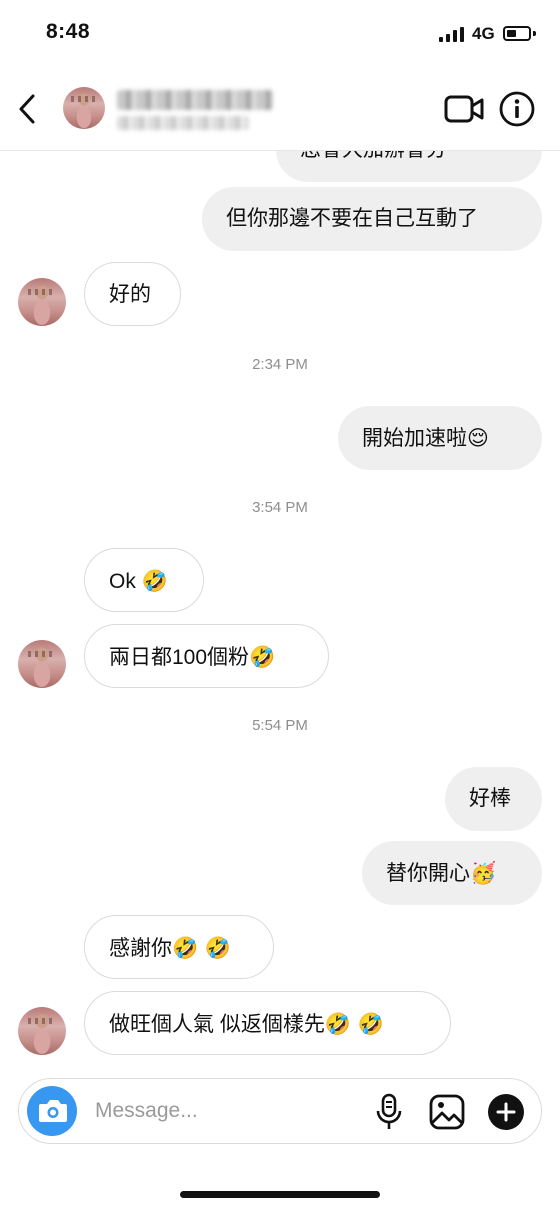 The image size is (560, 1212). Describe the element at coordinates (125, 581) in the screenshot. I see `message-text: Ok` at that location.